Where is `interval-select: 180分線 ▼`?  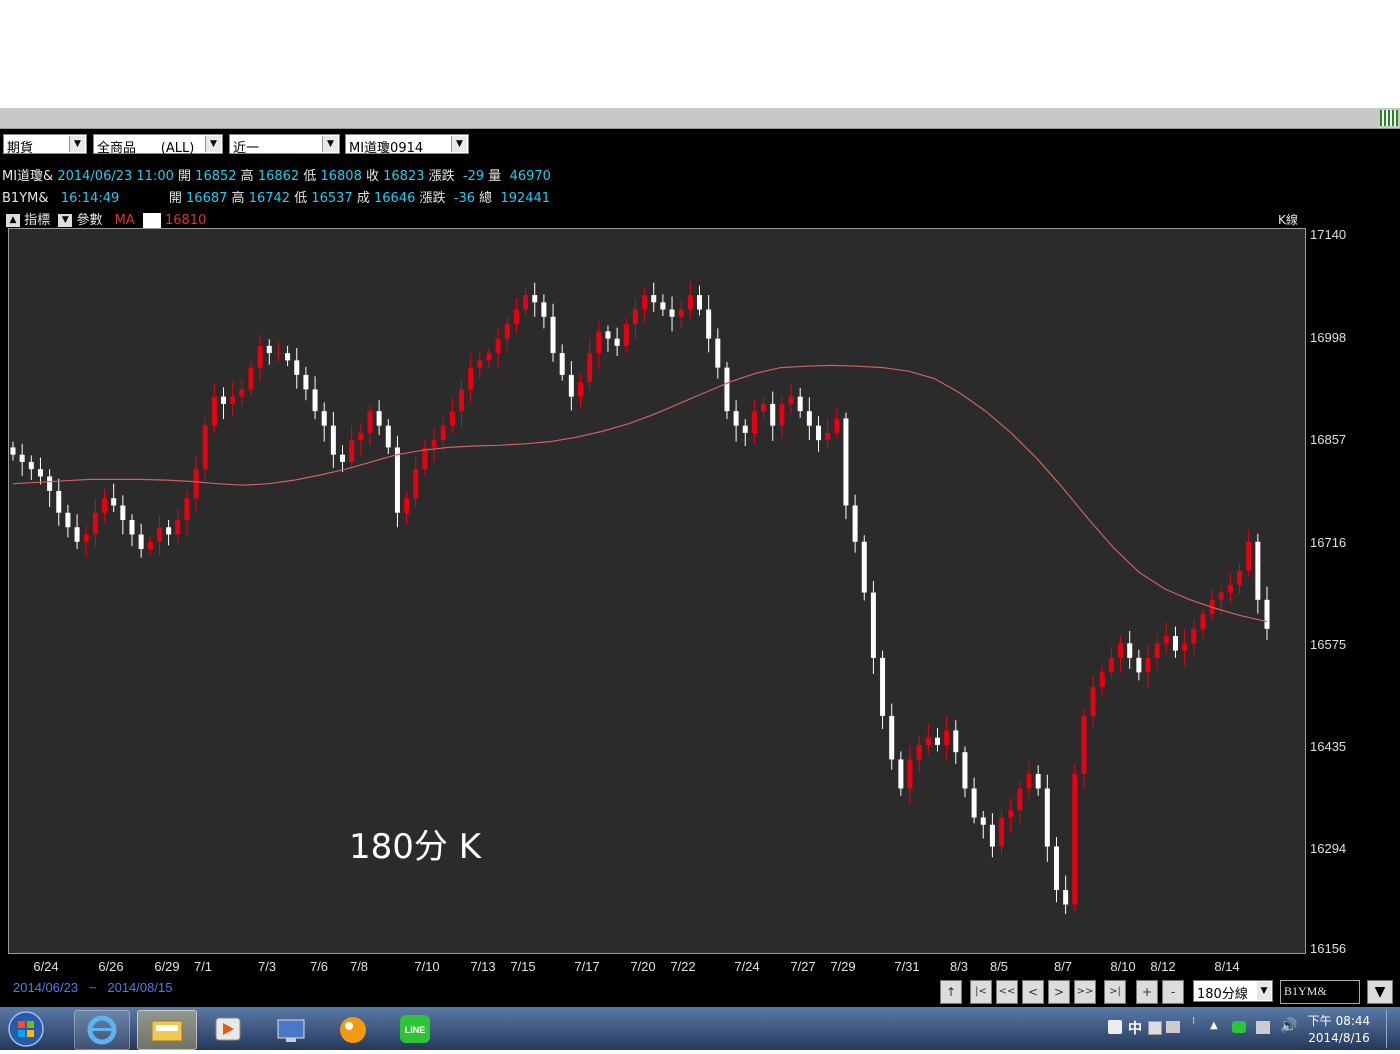 interval-select: 180分線 ▼ is located at coordinates (1233, 991).